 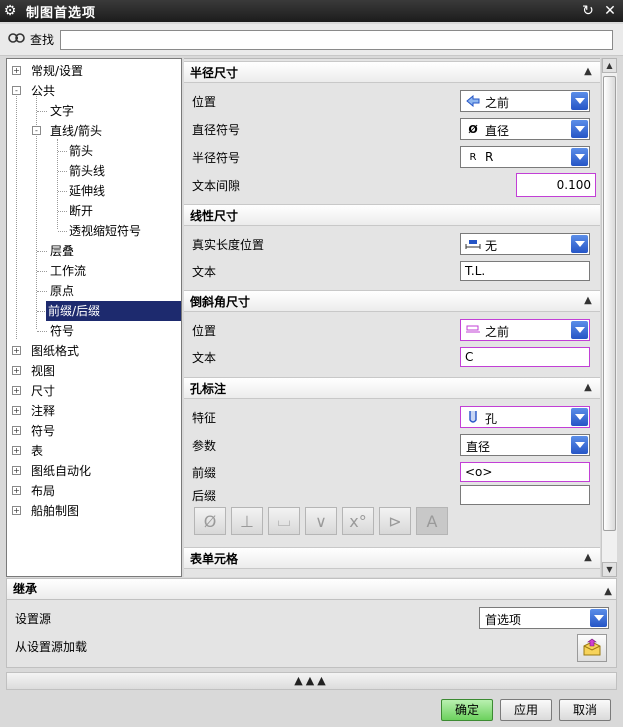 I want to click on section-table-cell: 表单元格 ▲, so click(x=392, y=558).